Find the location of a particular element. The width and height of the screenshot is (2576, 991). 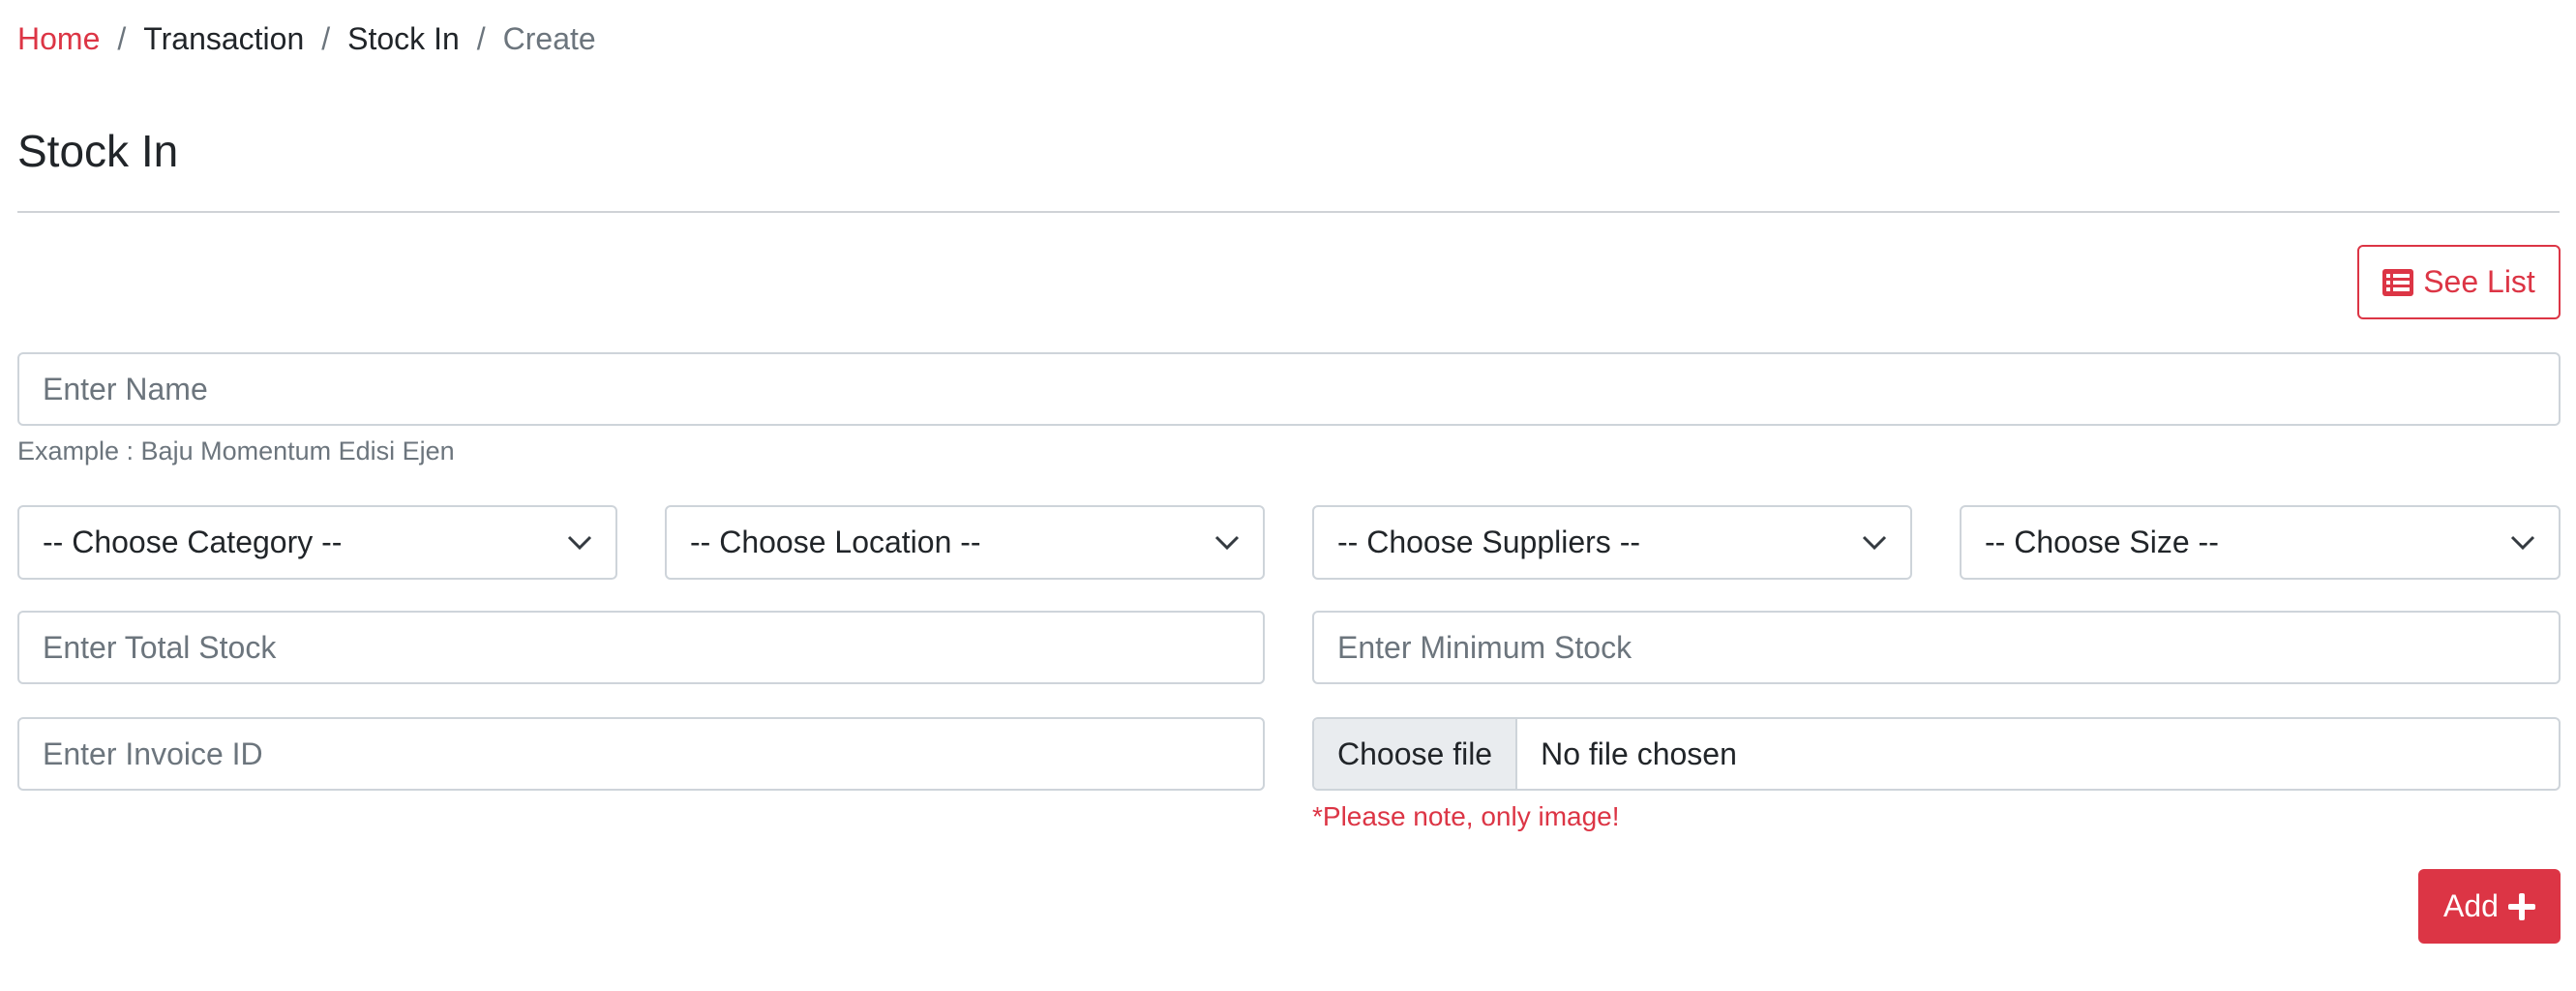

minimum-stock-input is located at coordinates (1936, 647).